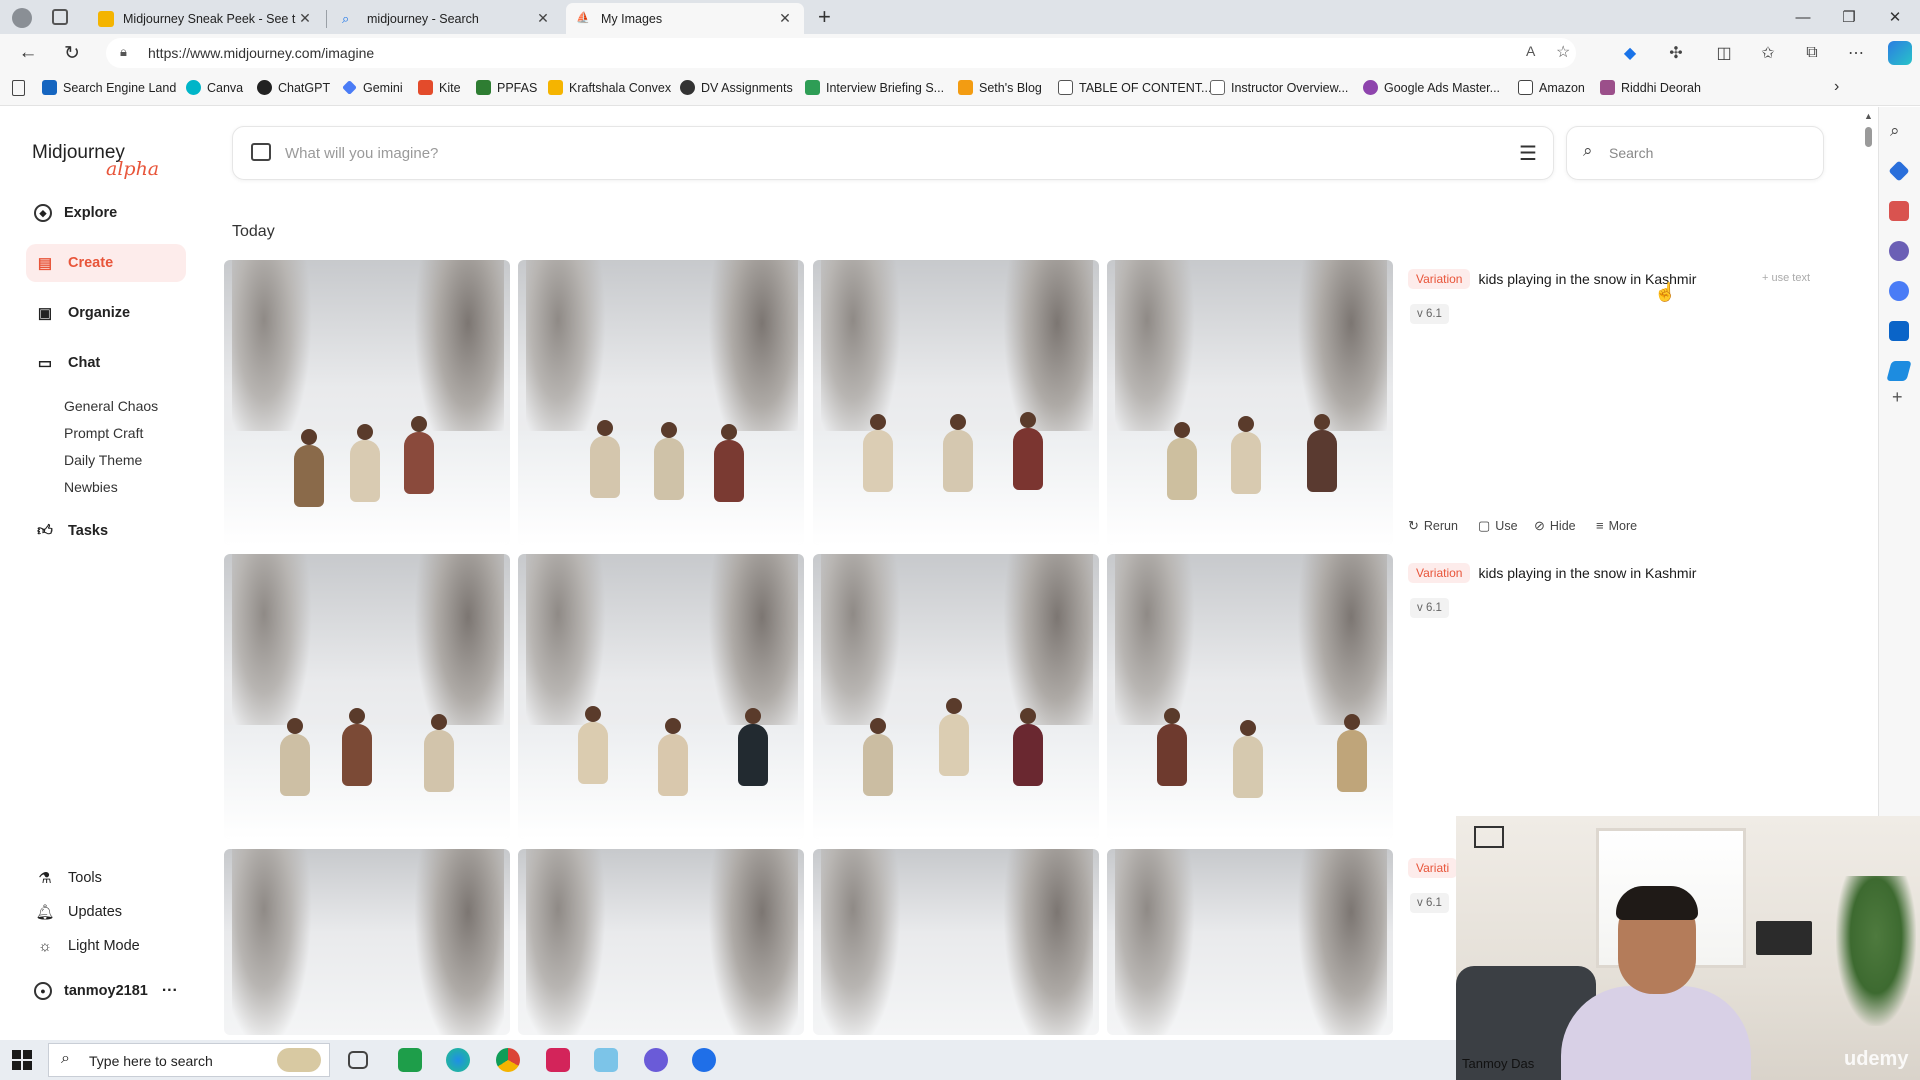 The width and height of the screenshot is (1920, 1080). What do you see at coordinates (170, 991) in the screenshot?
I see `more-options-icon: ···` at bounding box center [170, 991].